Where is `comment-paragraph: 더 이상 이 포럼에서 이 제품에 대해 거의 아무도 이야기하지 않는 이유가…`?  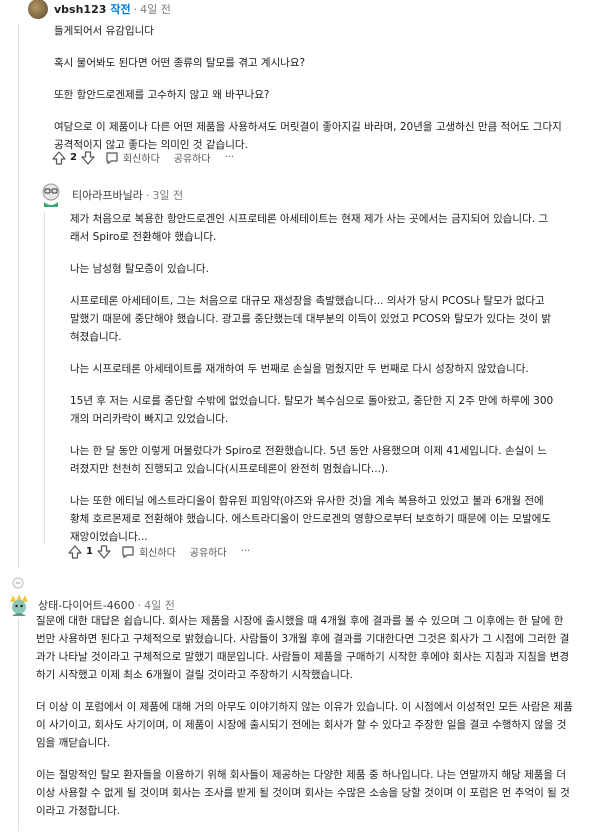 comment-paragraph: 더 이상 이 포럼에서 이 제품에 대해 거의 아무도 이야기하지 않는 이유가… is located at coordinates (304, 725).